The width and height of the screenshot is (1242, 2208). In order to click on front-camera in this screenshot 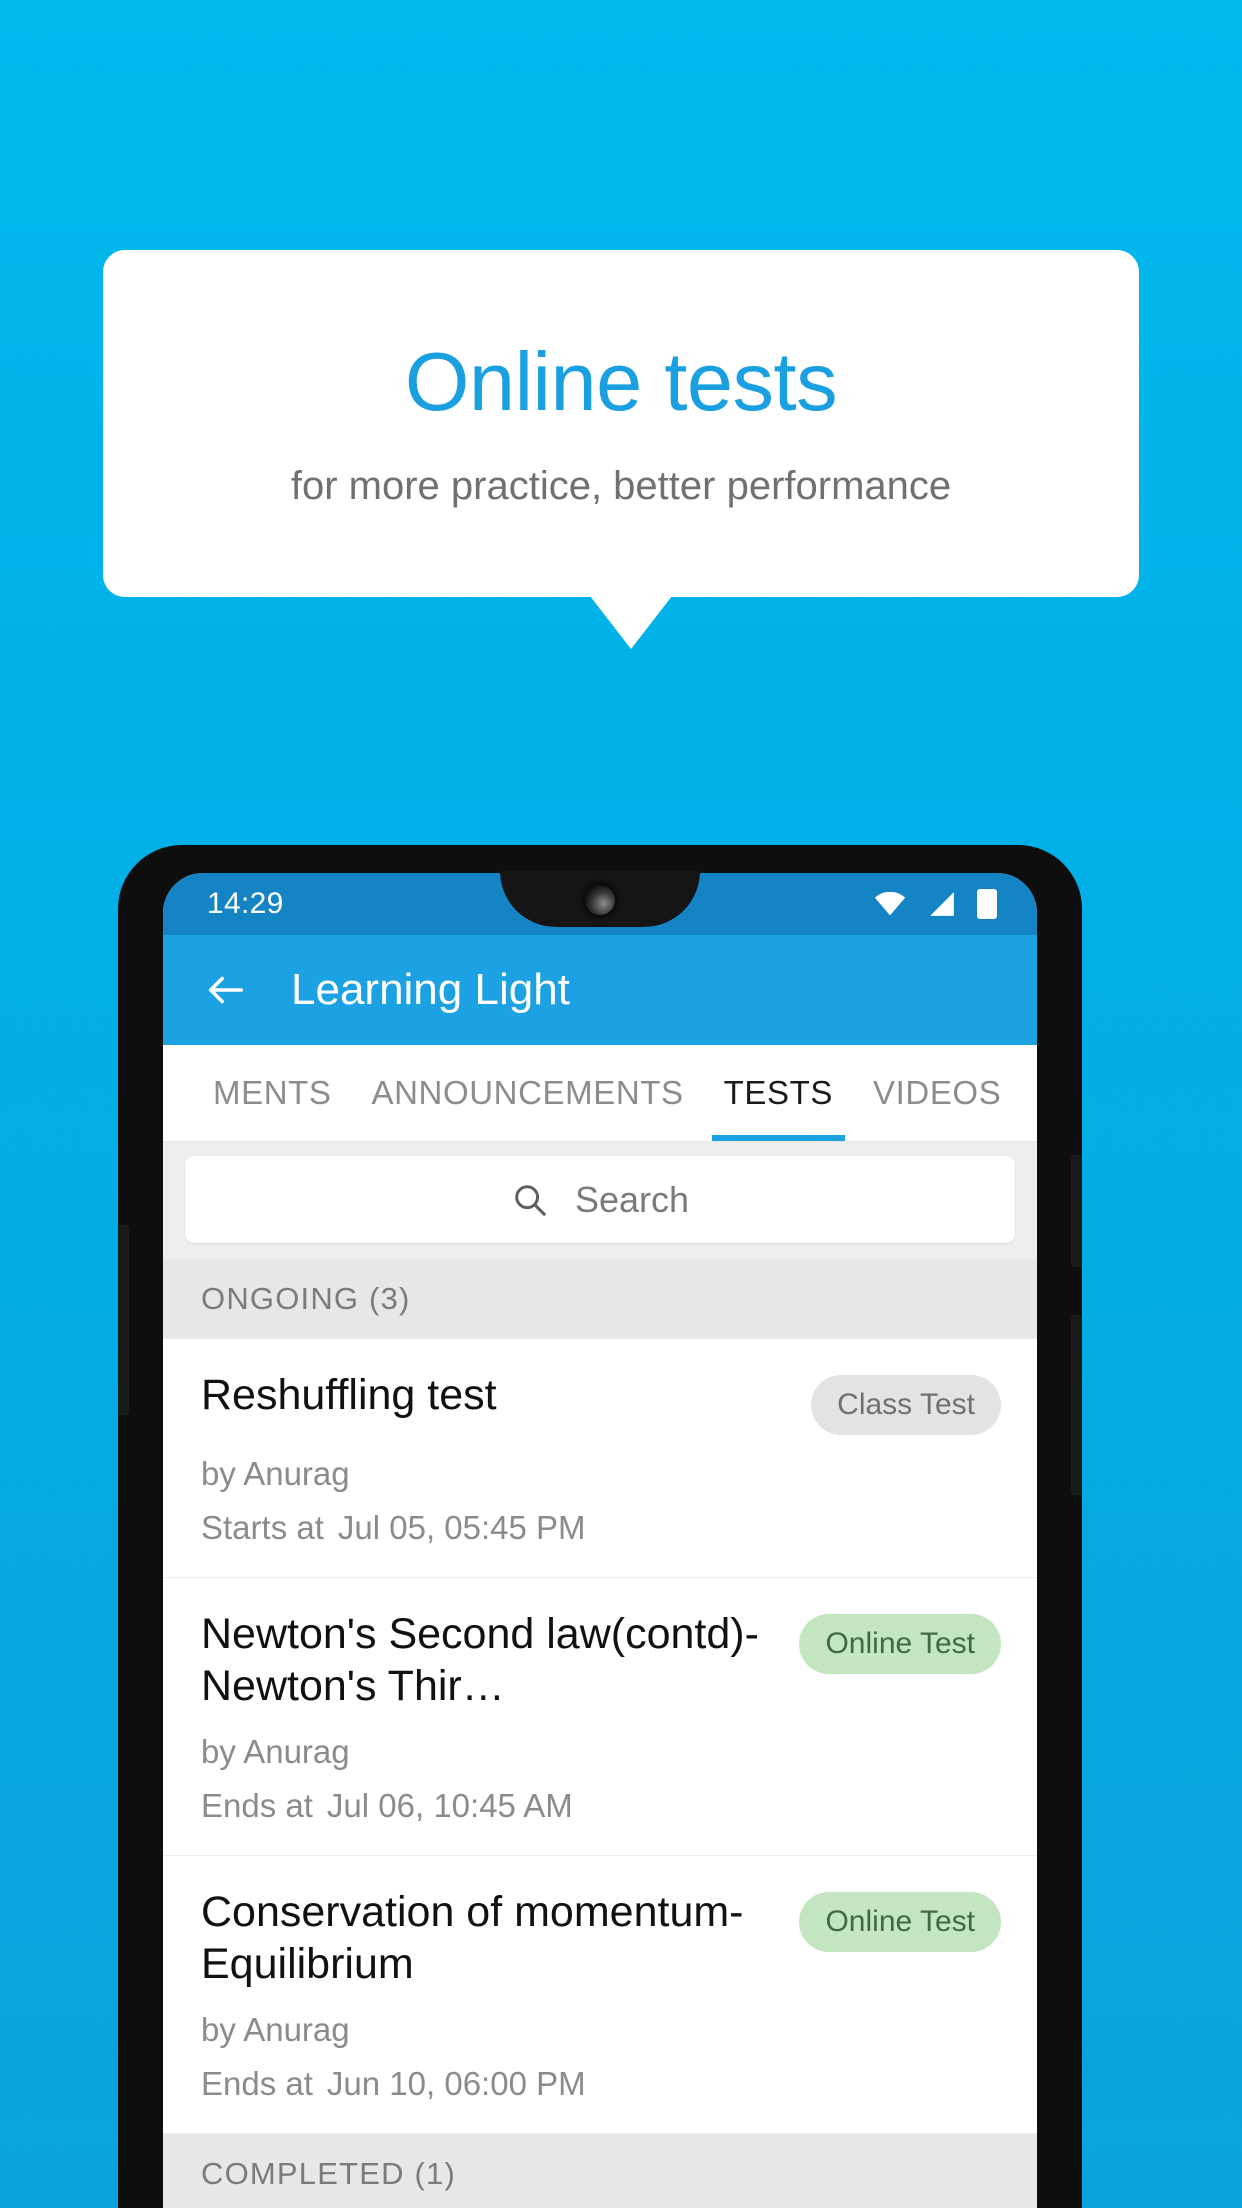, I will do `click(600, 900)`.